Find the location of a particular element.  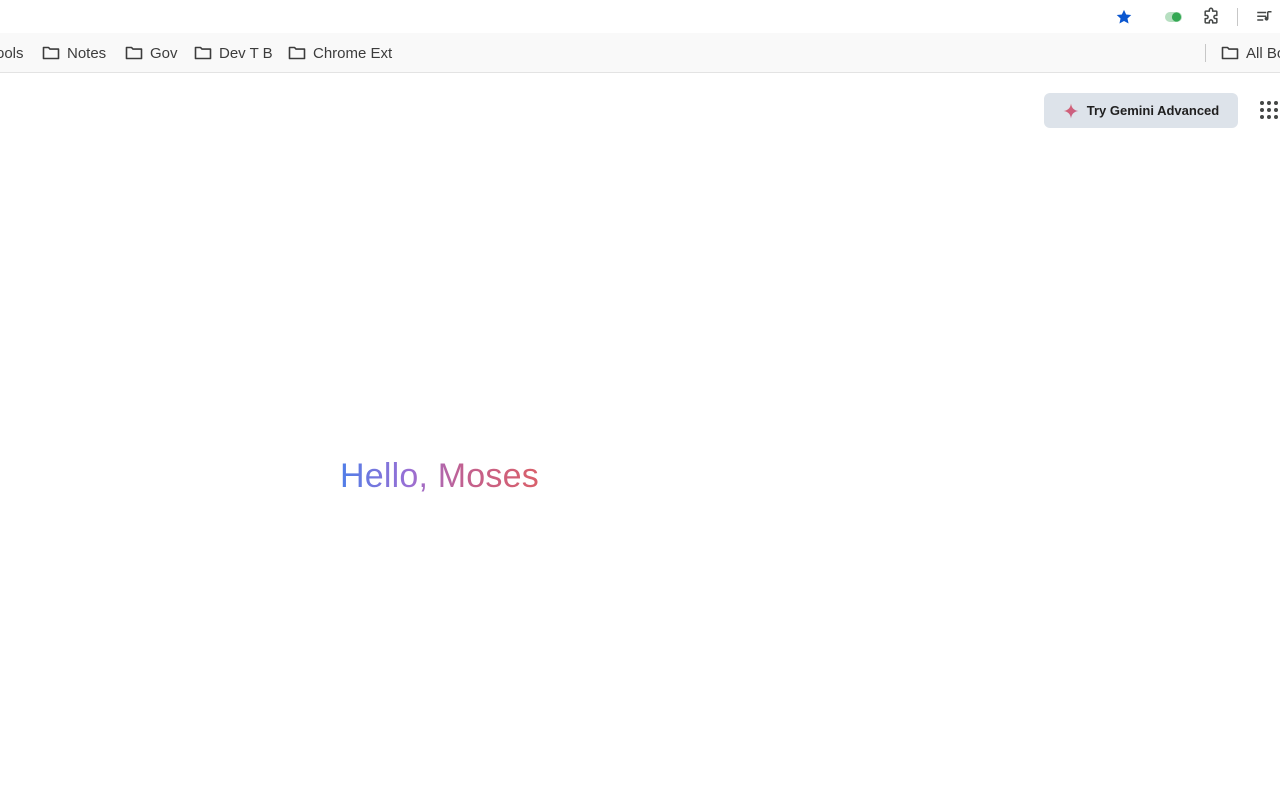

toolbar-divider is located at coordinates (1237, 17).